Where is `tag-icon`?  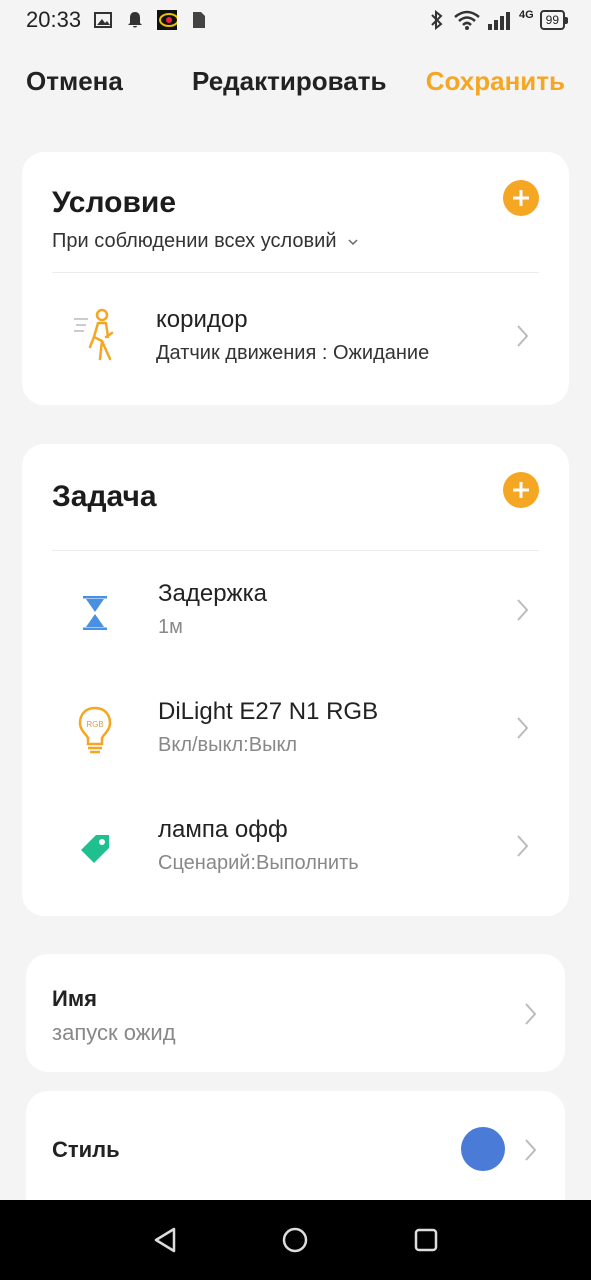 tag-icon is located at coordinates (95, 849).